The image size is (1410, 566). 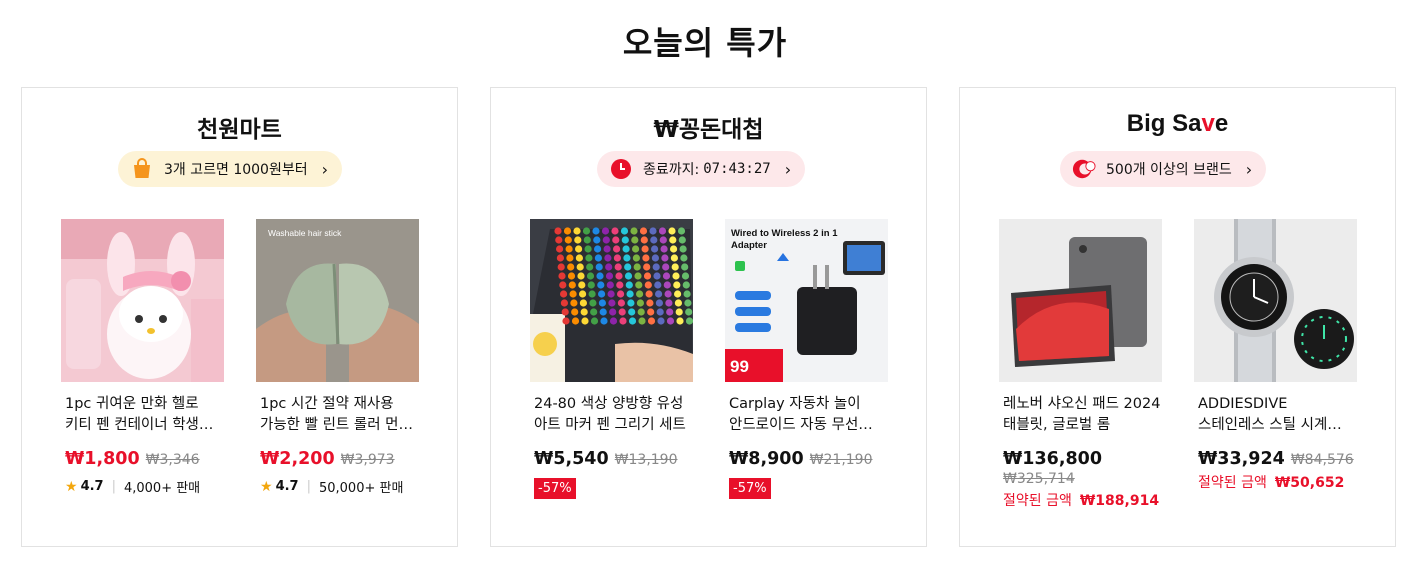 I want to click on original-price: ₩84,576, so click(x=1322, y=460).